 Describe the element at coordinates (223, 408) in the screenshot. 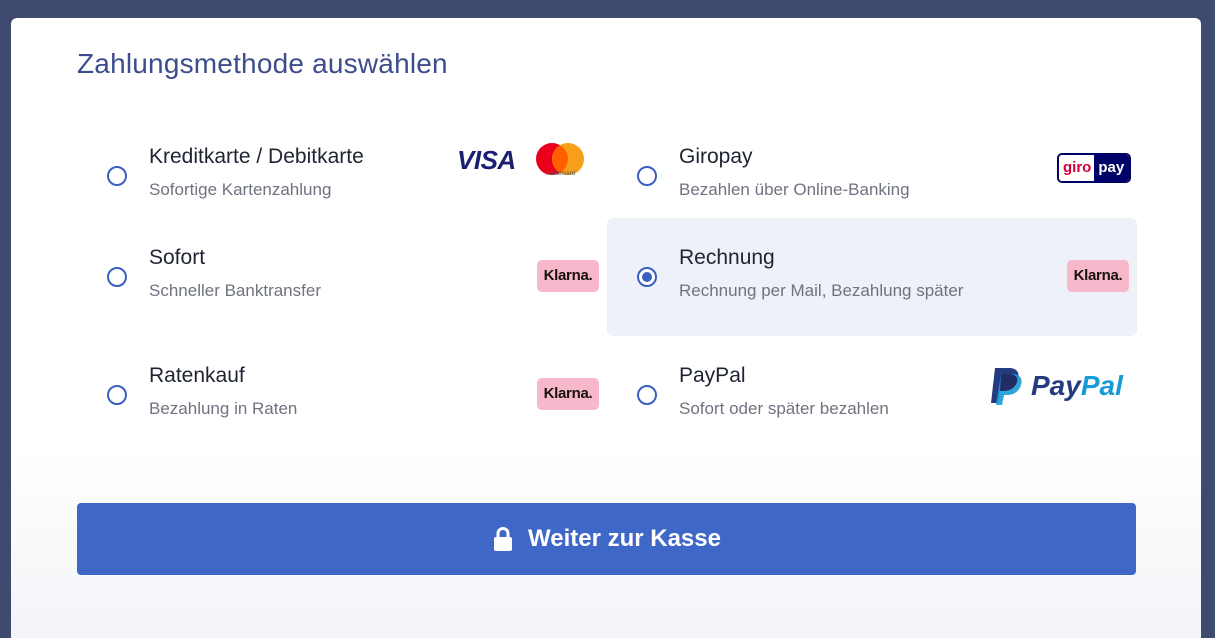

I see `option-subtitle: Bezahlung in Raten` at that location.